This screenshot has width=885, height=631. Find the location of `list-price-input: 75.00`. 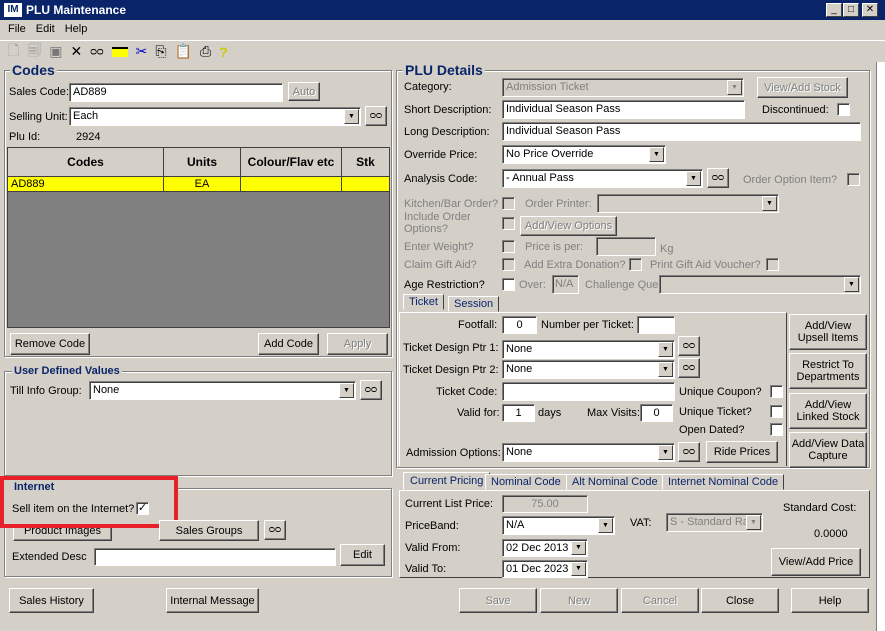

list-price-input: 75.00 is located at coordinates (545, 504).